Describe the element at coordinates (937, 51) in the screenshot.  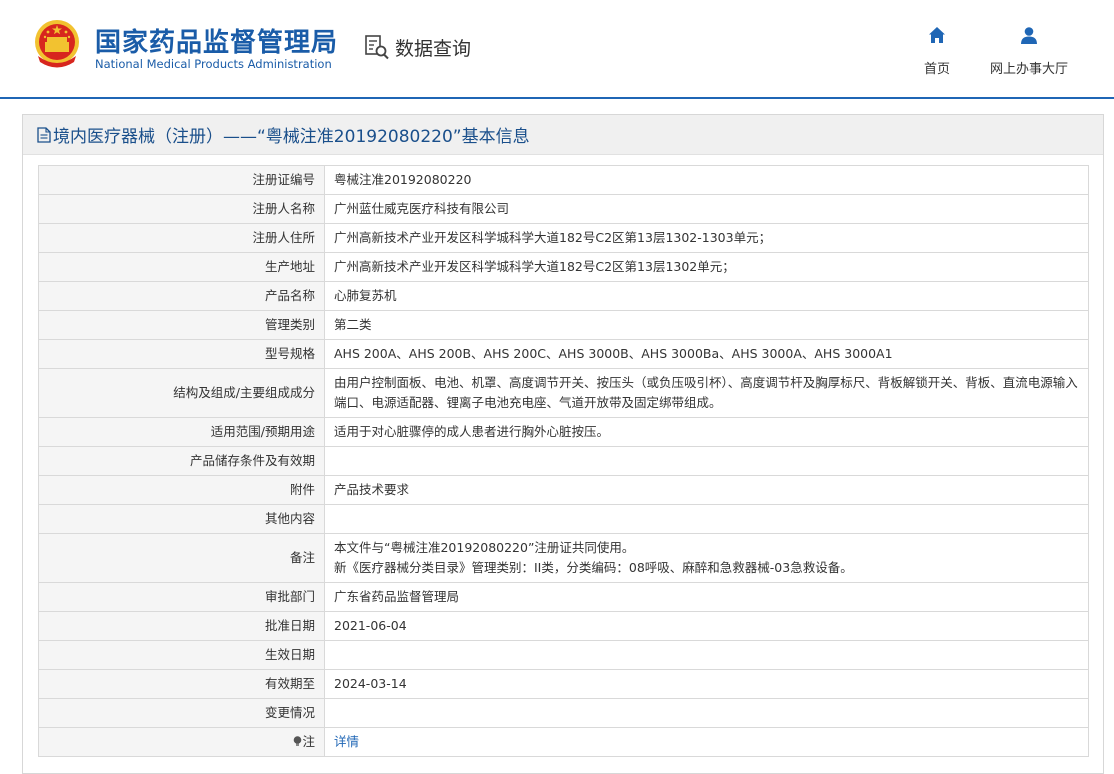
I see `nav-home: 首页` at that location.